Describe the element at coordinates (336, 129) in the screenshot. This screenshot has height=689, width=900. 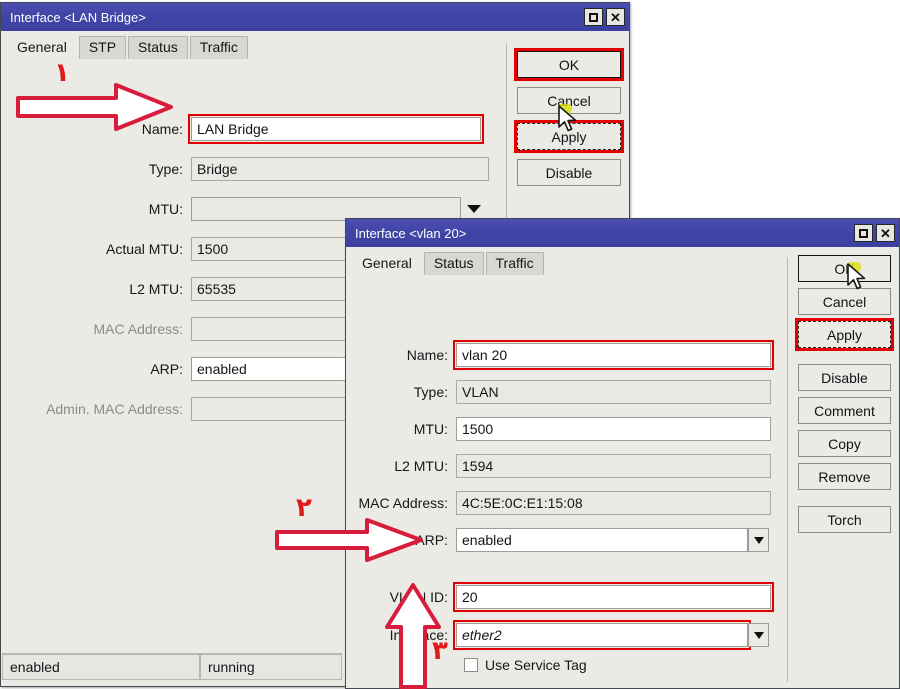
I see `input-name: LAN Bridge` at that location.